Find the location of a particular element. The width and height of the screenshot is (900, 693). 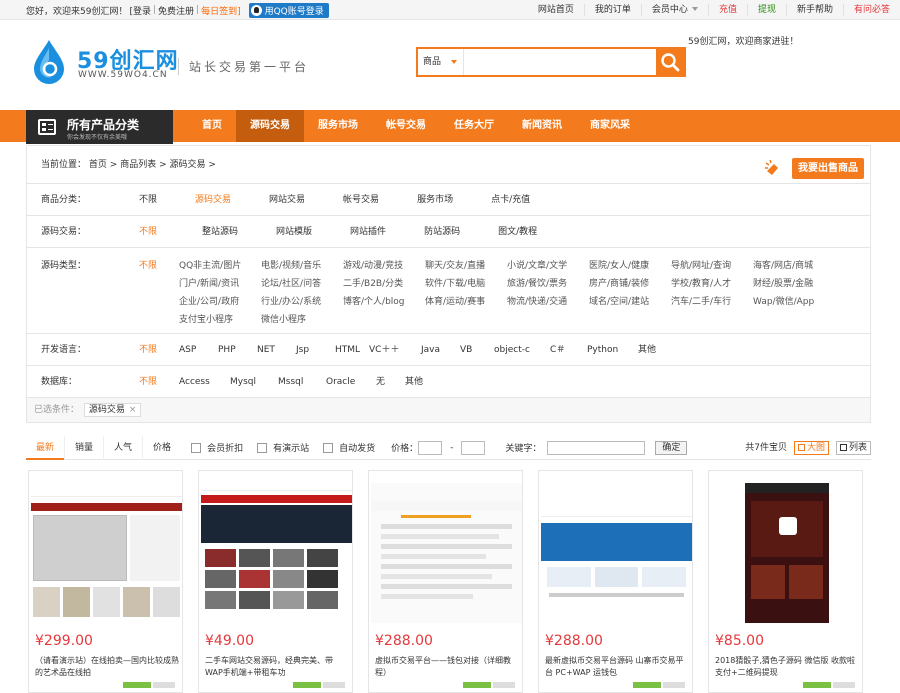

sort-tab-sales: 销量 is located at coordinates (83, 447).